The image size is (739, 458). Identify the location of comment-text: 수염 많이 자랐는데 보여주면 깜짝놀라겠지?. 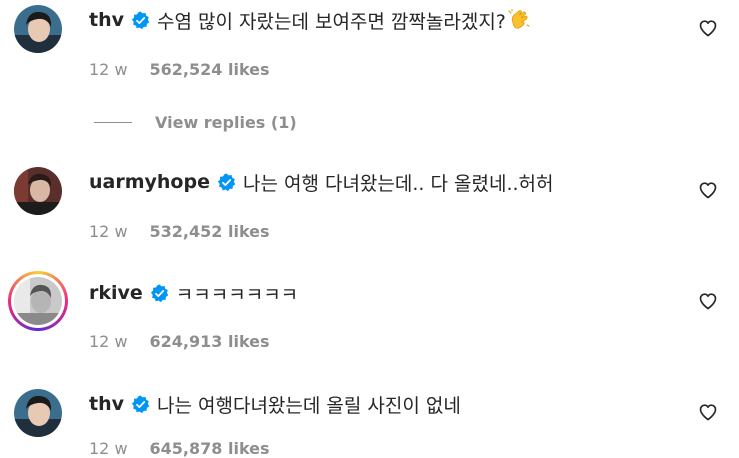
(331, 21).